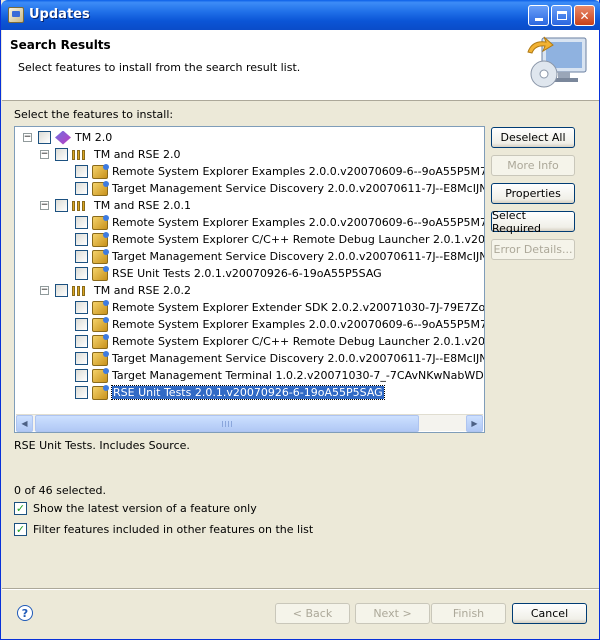 The image size is (600, 640). I want to click on tree-item-label: TM and RSE 2.0.2, so click(142, 290).